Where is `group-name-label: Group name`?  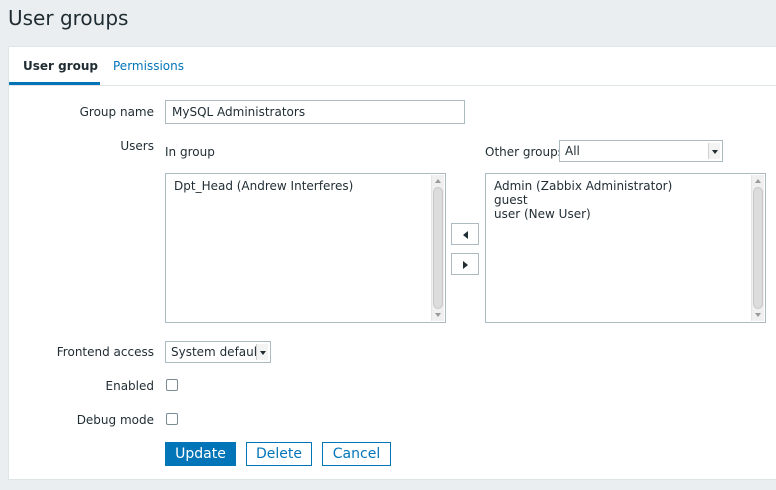 group-name-label: Group name is located at coordinates (116, 112).